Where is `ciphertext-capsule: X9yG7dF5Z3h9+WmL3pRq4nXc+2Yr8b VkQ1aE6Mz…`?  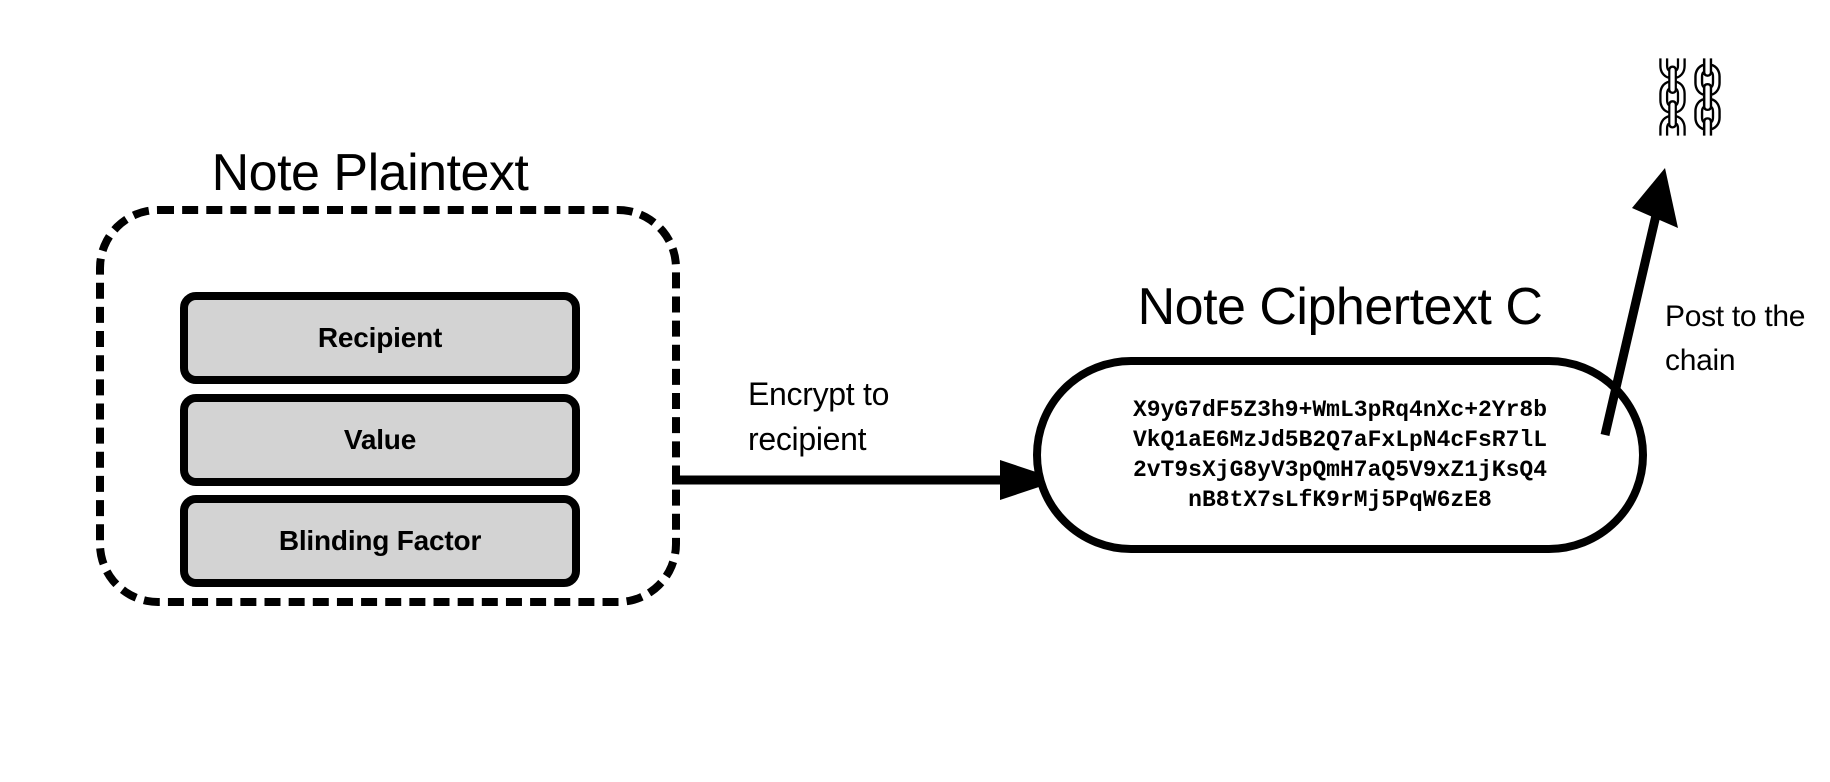 ciphertext-capsule: X9yG7dF5Z3h9+WmL3pRq4nXc+2Yr8b VkQ1aE6Mz… is located at coordinates (1340, 455).